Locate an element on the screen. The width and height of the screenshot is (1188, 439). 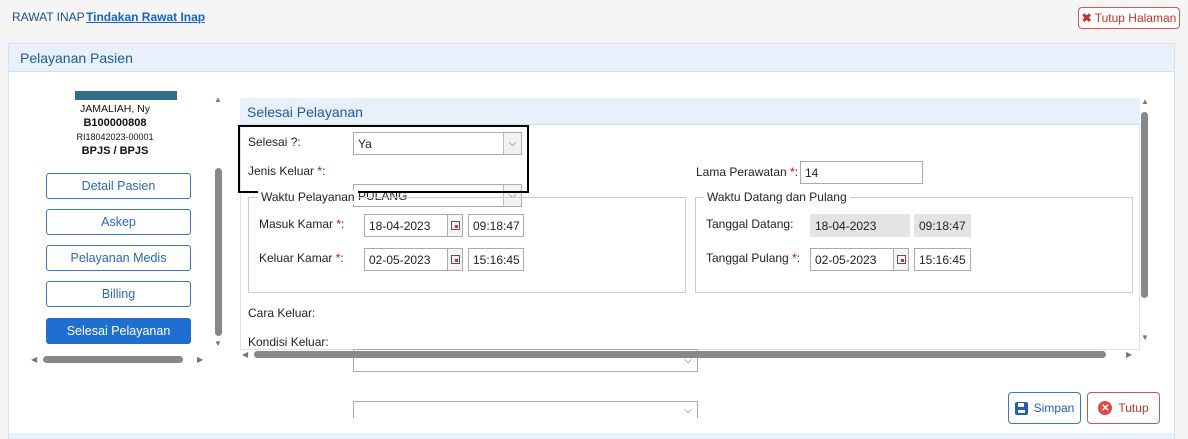
tanggal-pulang-label: Tanggal Pulang *: is located at coordinates (753, 258).